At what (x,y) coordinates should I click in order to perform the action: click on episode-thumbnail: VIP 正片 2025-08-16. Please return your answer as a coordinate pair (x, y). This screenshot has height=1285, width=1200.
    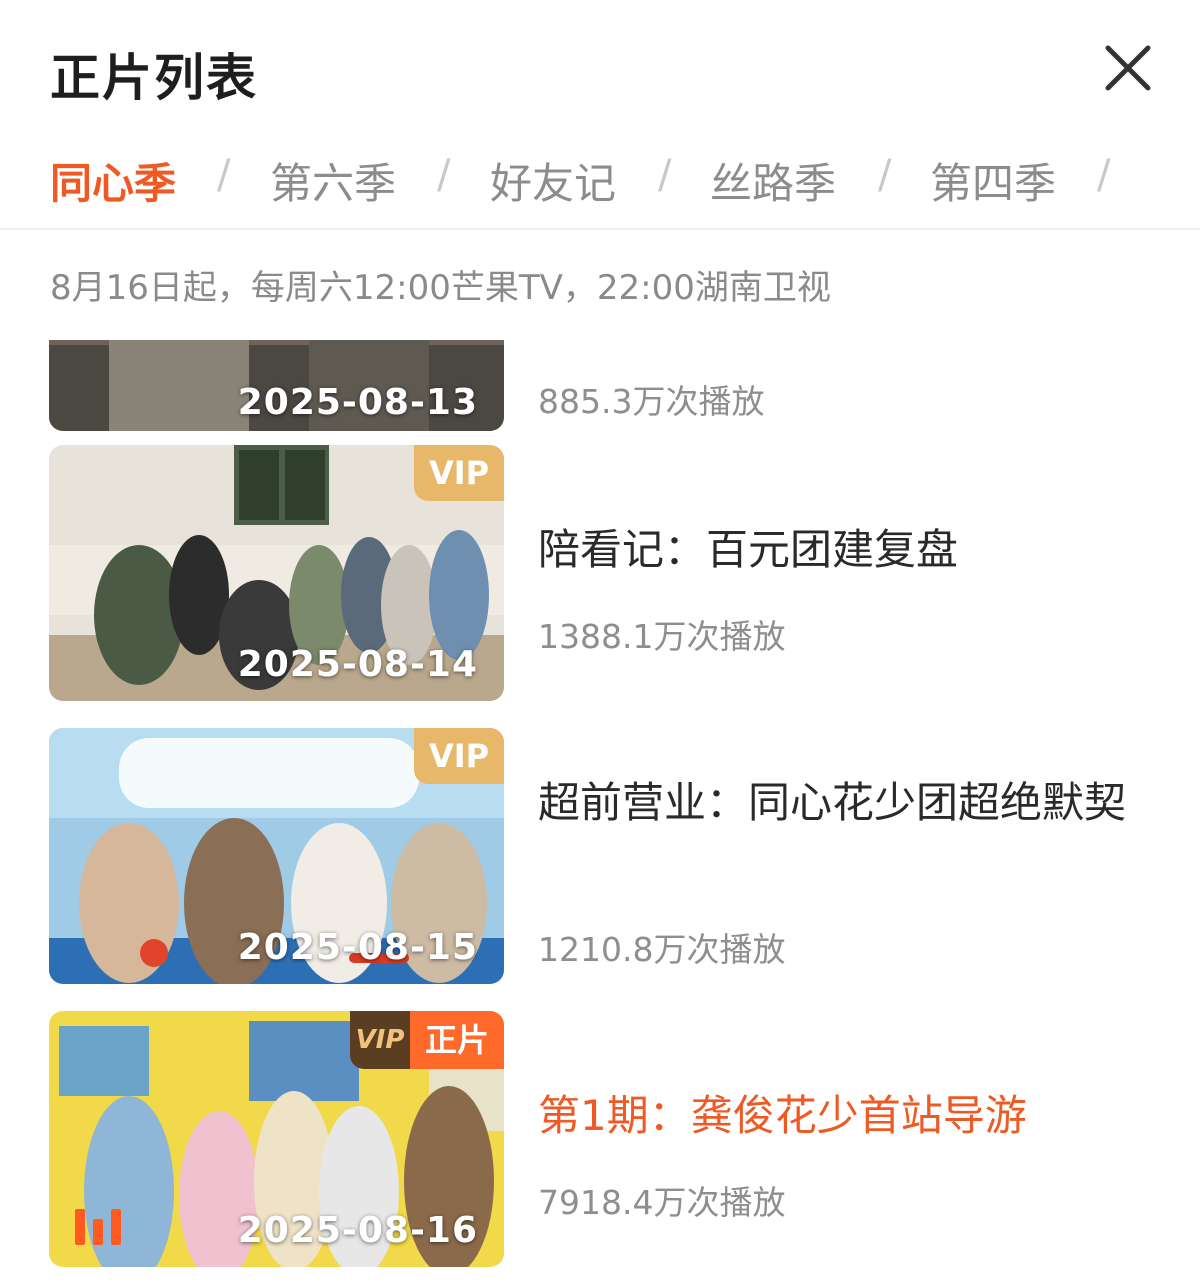
    Looking at the image, I should click on (276, 1139).